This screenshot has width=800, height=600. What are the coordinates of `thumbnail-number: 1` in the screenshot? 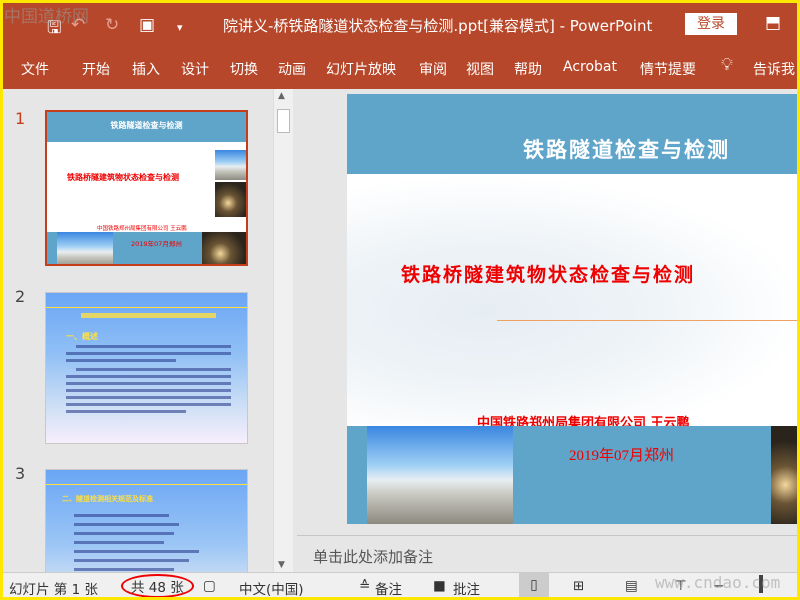 It's located at (20, 118).